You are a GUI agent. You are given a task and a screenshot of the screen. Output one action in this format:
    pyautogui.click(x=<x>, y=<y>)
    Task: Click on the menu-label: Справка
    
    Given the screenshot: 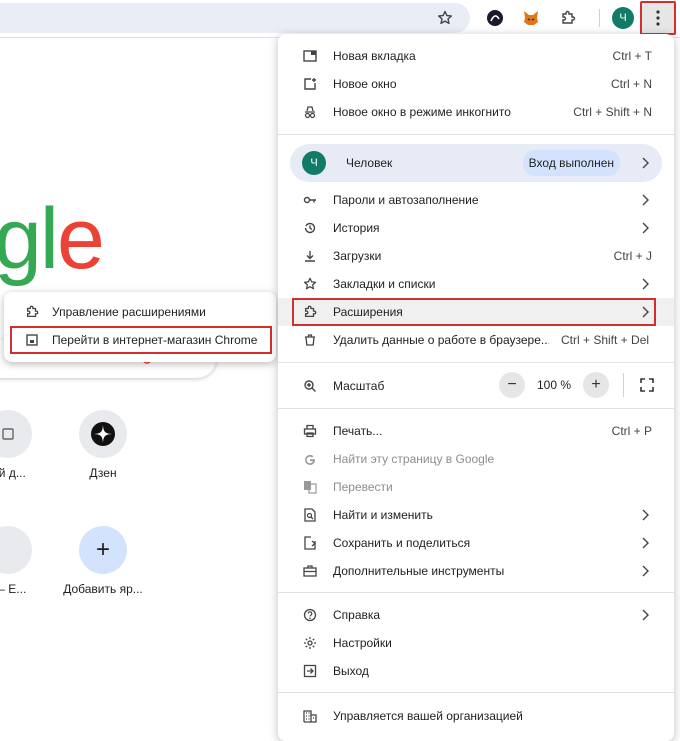 What is the action you would take?
    pyautogui.click(x=357, y=615)
    